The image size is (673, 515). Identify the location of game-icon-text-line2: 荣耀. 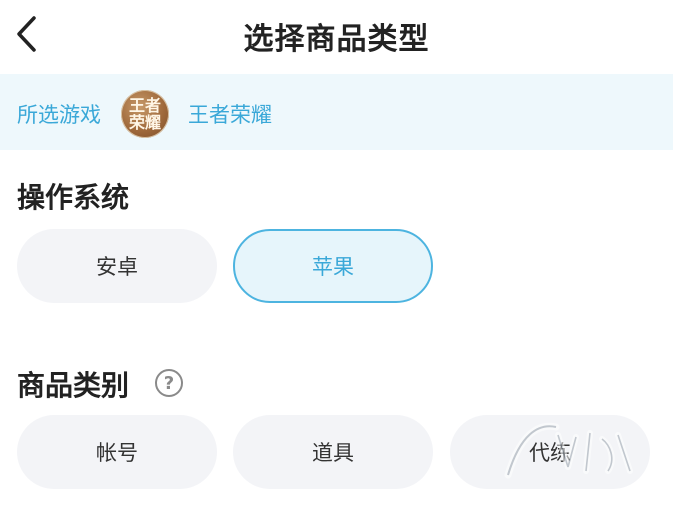
(144, 122).